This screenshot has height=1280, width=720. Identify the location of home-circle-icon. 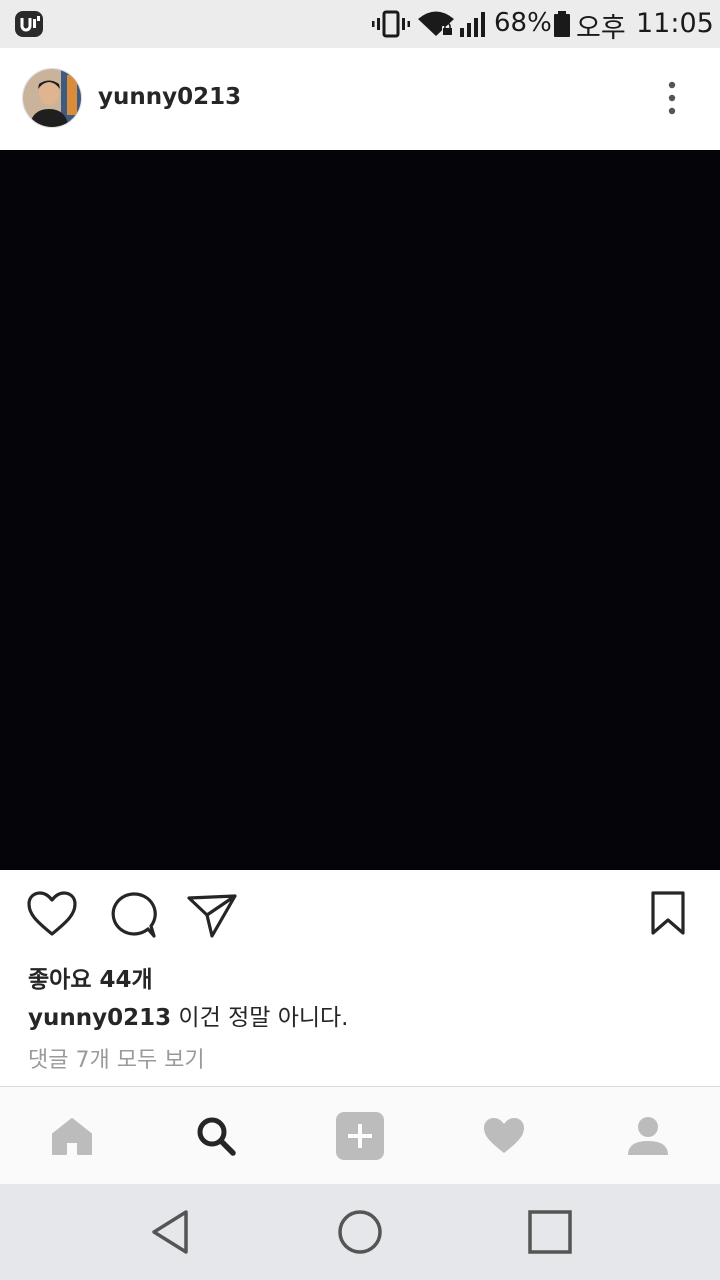
(360, 1232).